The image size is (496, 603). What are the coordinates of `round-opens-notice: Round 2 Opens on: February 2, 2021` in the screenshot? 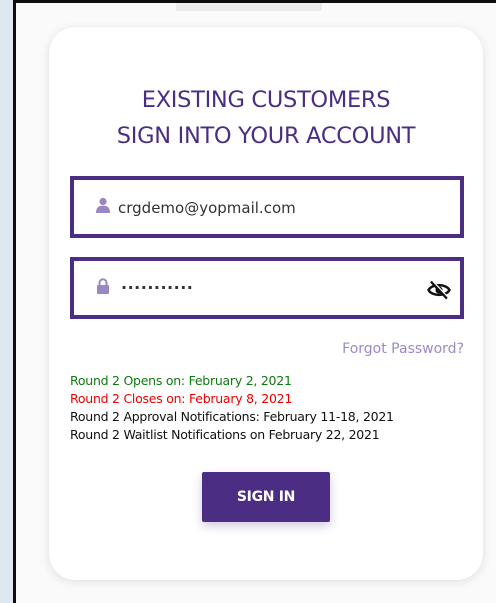 It's located at (181, 380).